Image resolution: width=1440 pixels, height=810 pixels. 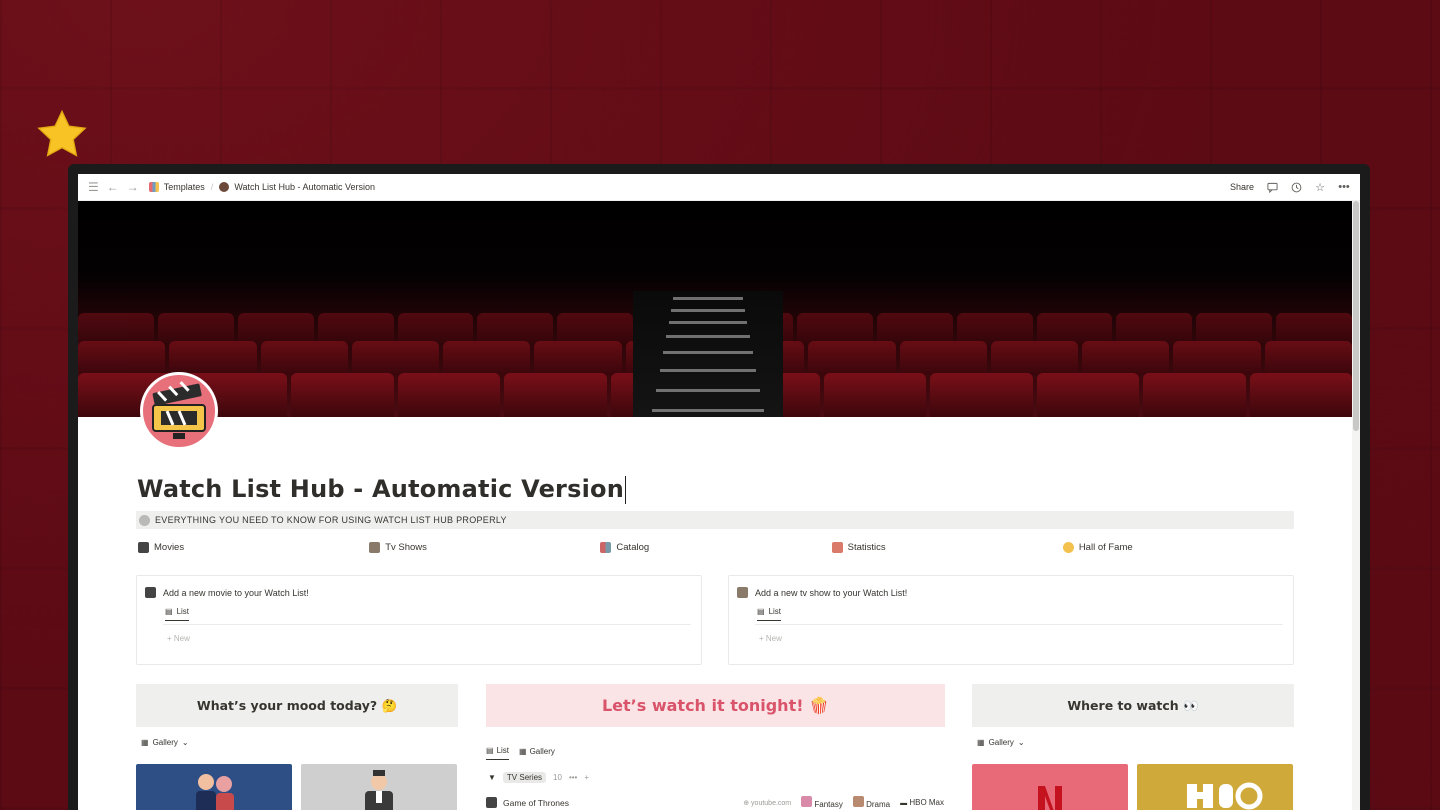 What do you see at coordinates (176, 187) in the screenshot?
I see `breadcrumb-item-templates: Templates` at bounding box center [176, 187].